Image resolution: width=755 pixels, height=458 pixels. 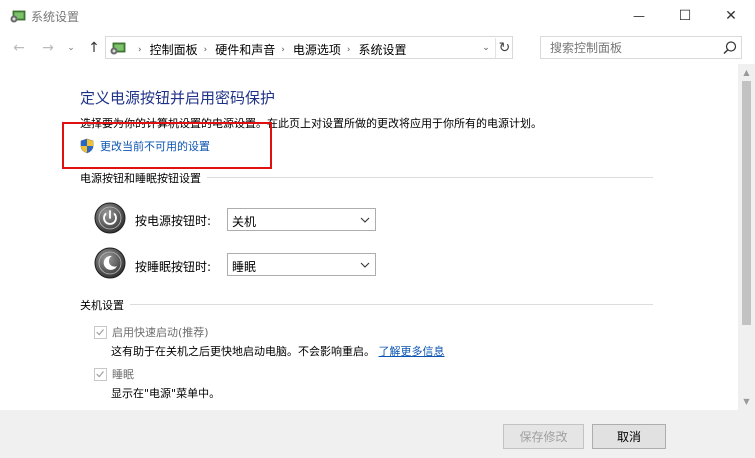 I want to click on up-button: ↑, so click(x=94, y=48).